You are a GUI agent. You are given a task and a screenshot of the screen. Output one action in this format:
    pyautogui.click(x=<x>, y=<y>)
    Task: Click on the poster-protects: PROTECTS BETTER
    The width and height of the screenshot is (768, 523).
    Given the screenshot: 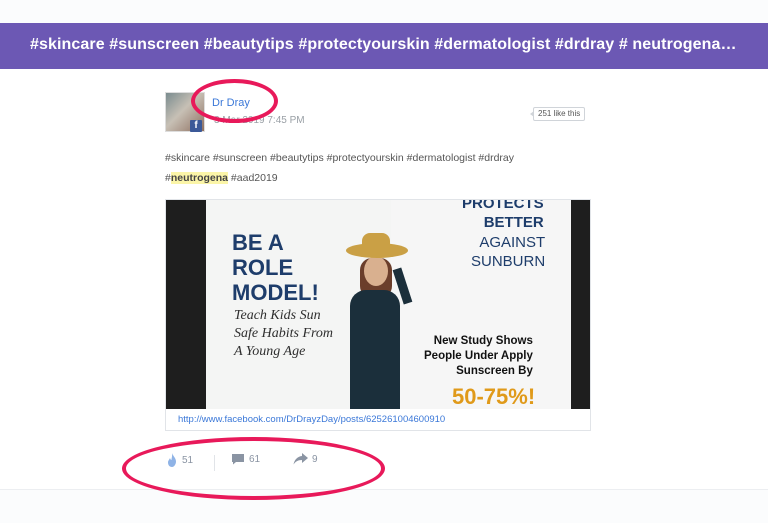 What is the action you would take?
    pyautogui.click(x=503, y=216)
    